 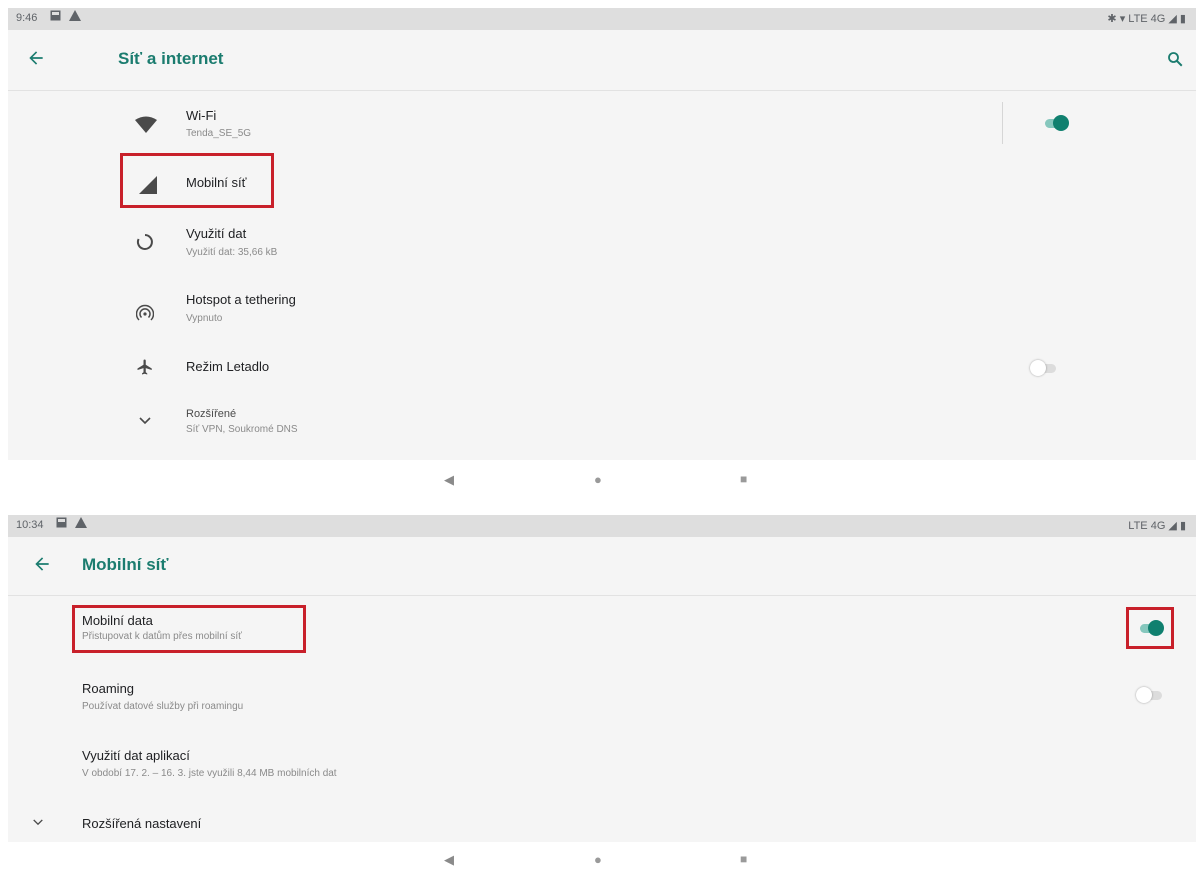 I want to click on item-title: Rozšířená nastavení, so click(x=142, y=823).